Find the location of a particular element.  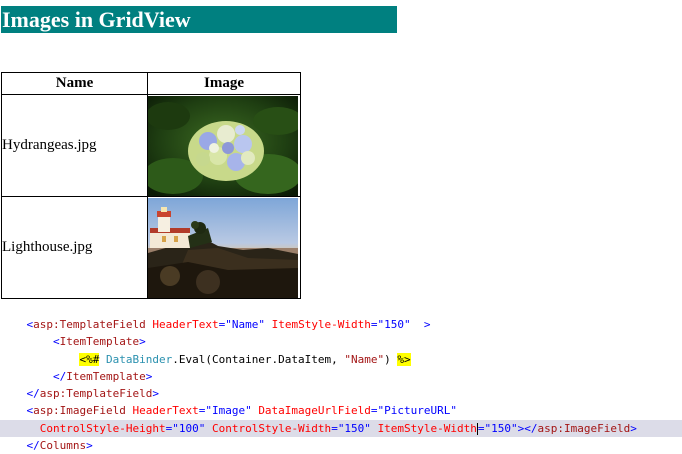

grid-header-row: Name Image is located at coordinates (151, 83).